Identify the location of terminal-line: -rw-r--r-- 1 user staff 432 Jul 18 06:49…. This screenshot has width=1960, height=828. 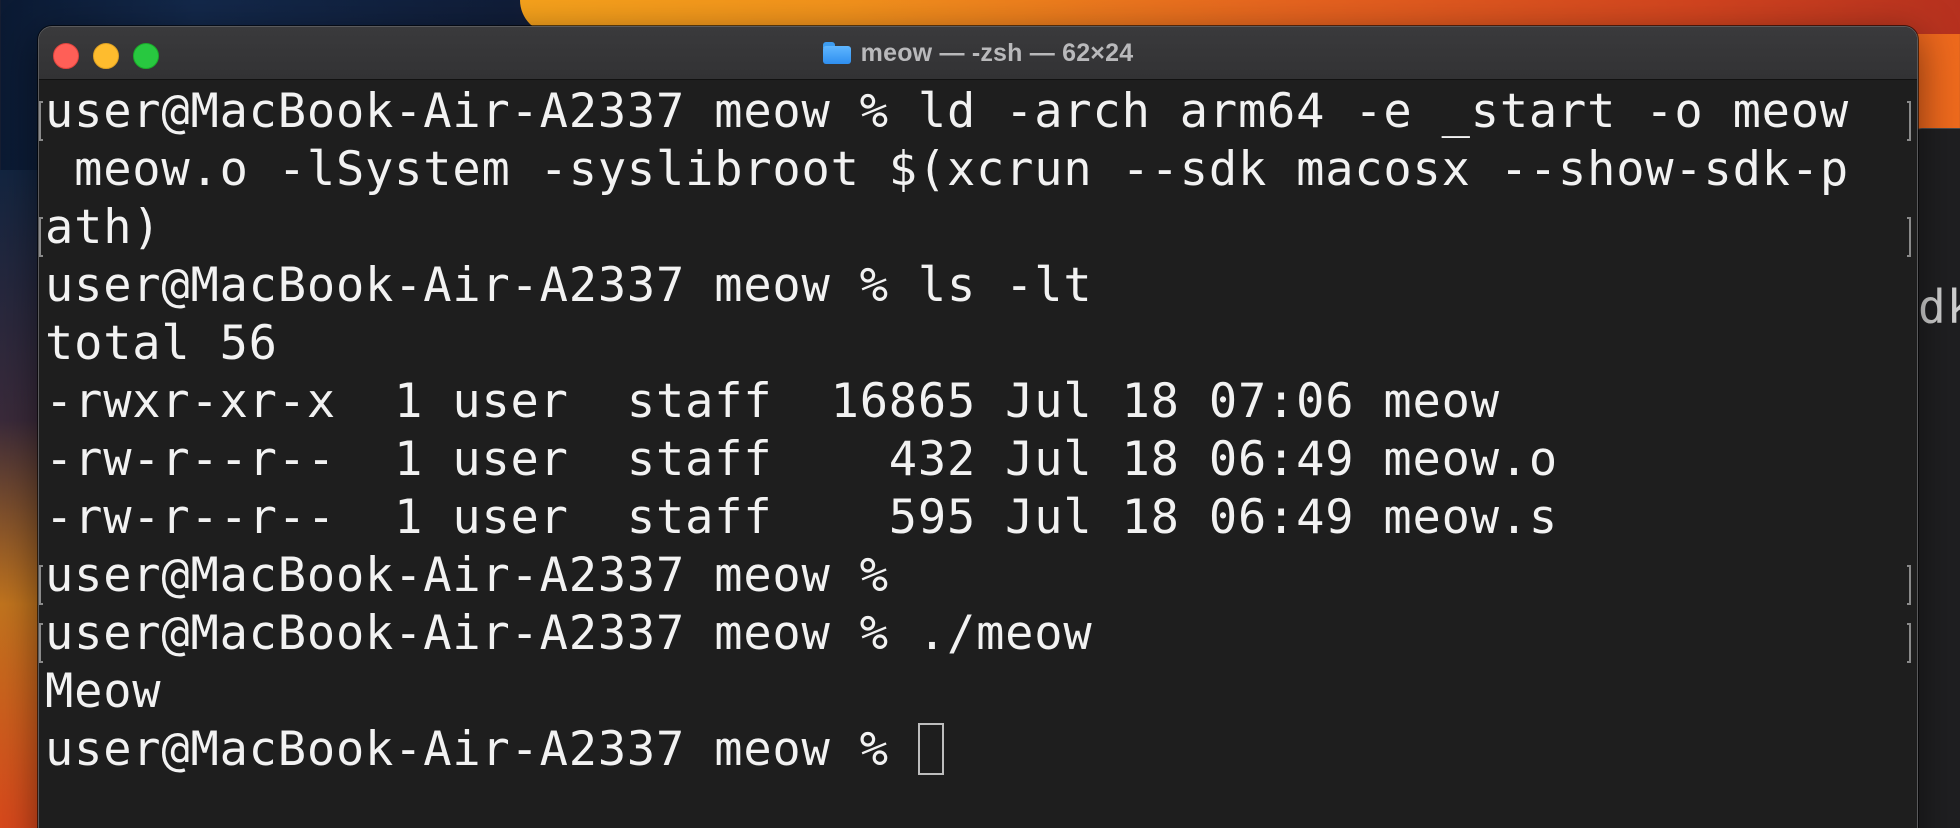
(802, 459).